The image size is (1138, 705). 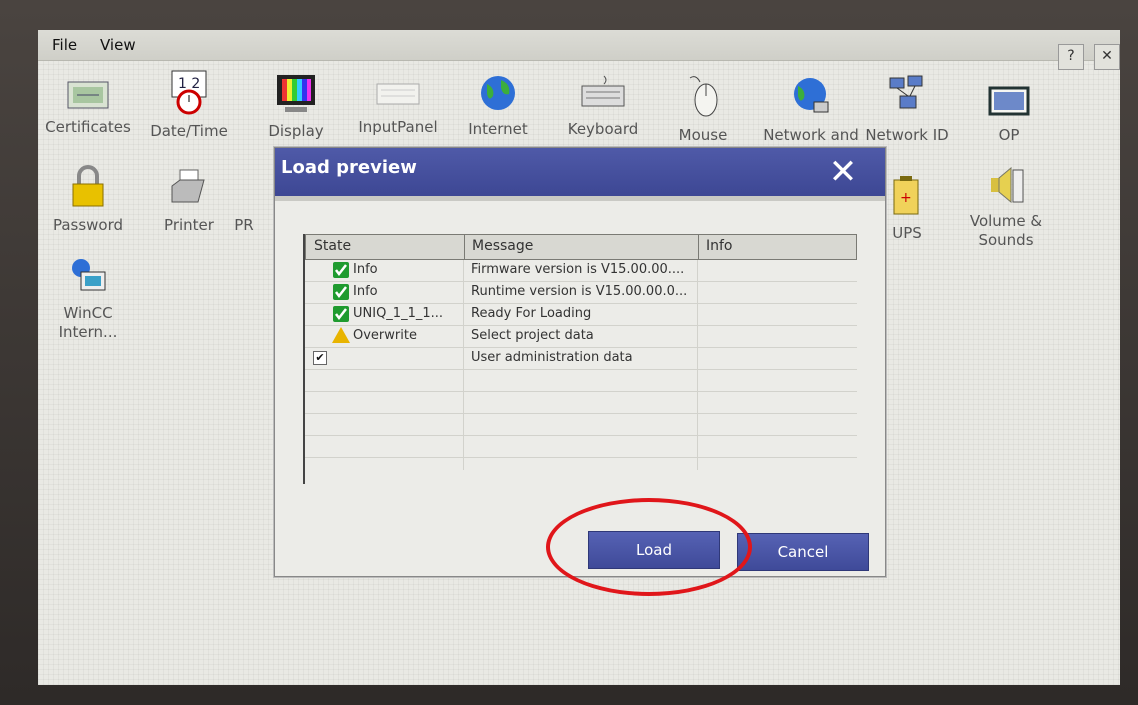 What do you see at coordinates (296, 93) in the screenshot?
I see `monitor-color-icon` at bounding box center [296, 93].